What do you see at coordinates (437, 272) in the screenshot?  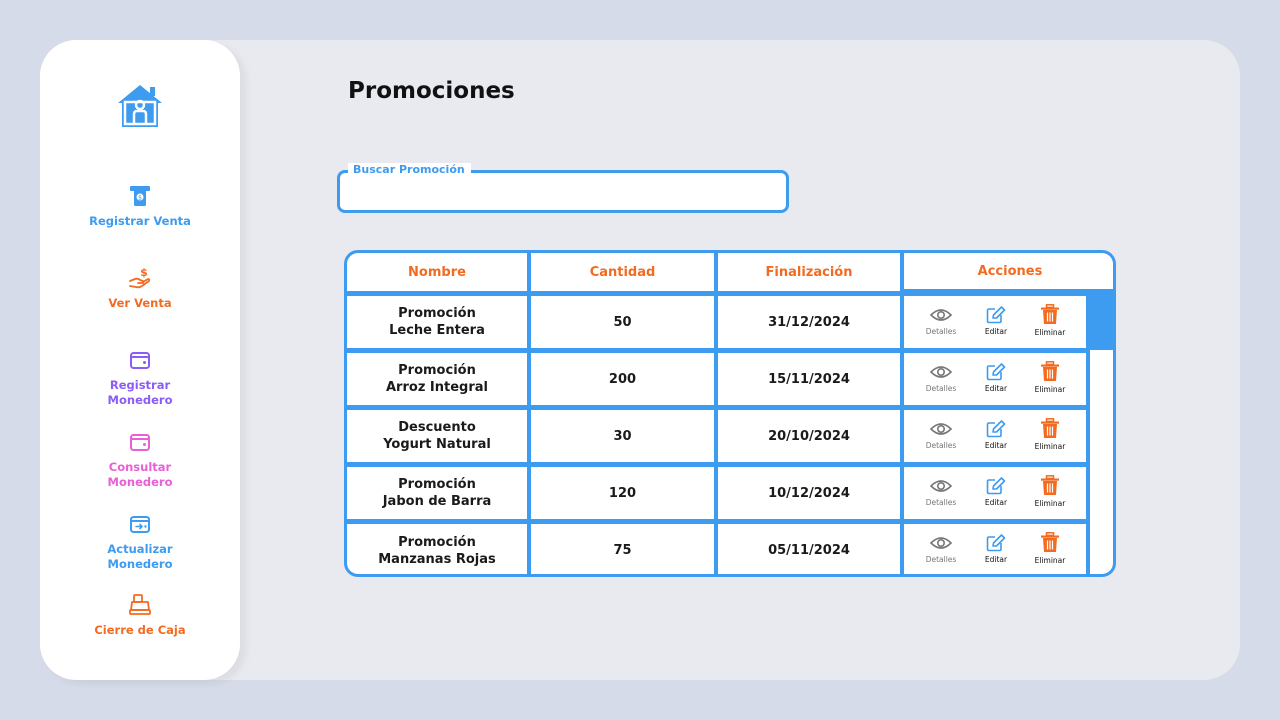 I see `column-header-nombre: Nombre` at bounding box center [437, 272].